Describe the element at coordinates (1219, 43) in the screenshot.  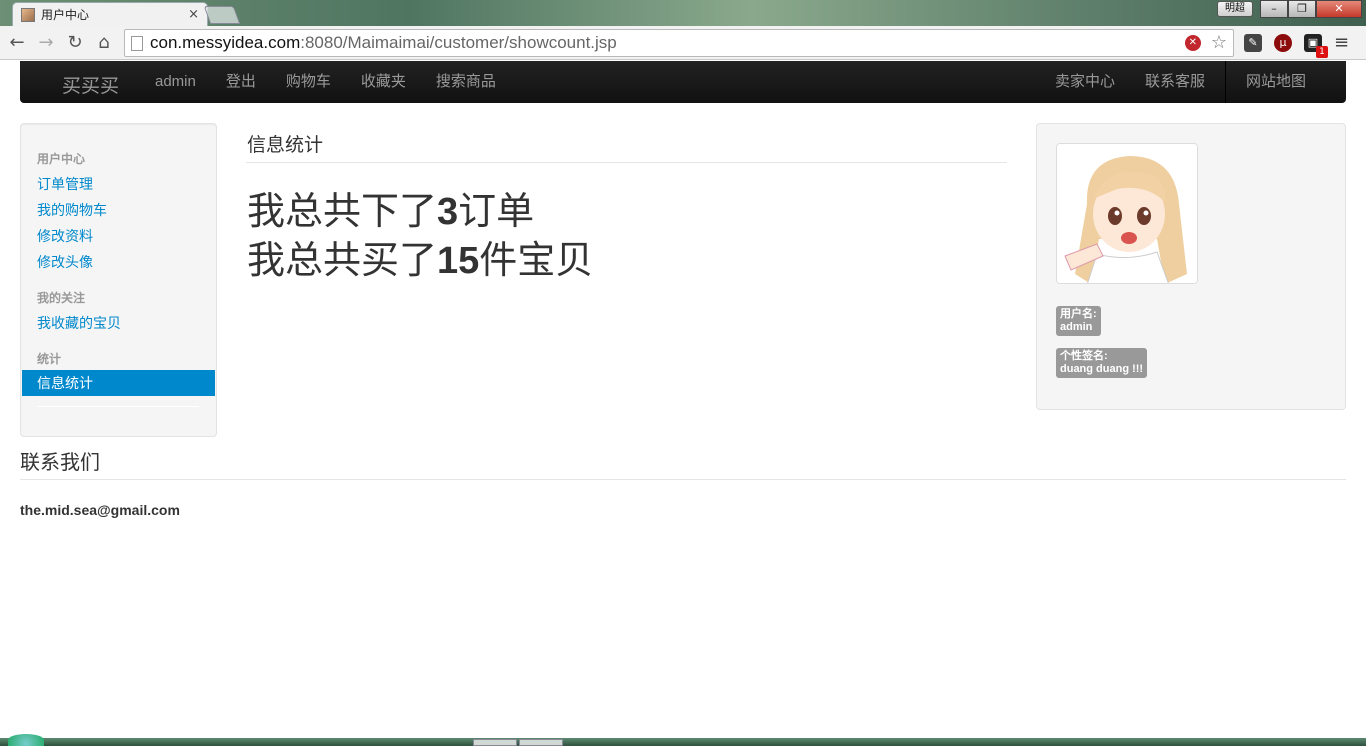
I see `bookmark-star-icon: ☆` at that location.